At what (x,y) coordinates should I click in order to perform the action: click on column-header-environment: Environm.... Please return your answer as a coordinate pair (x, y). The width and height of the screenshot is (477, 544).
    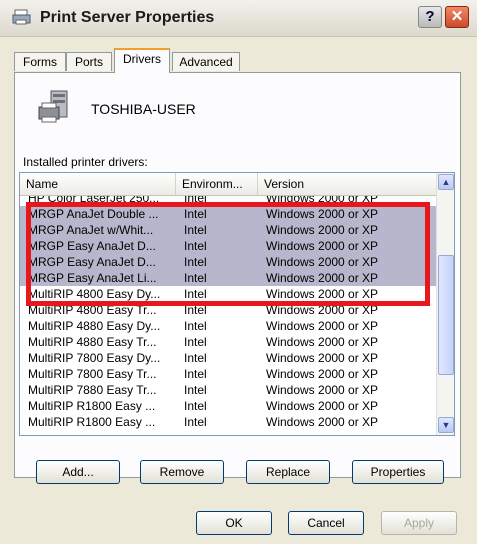
    Looking at the image, I should click on (217, 184).